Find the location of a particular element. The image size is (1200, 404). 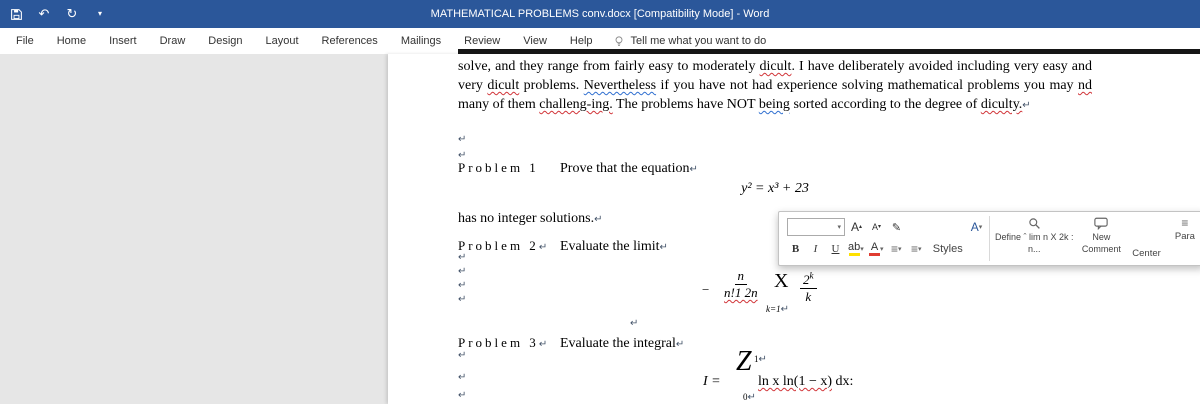

tab-help: Help is located at coordinates (581, 41).